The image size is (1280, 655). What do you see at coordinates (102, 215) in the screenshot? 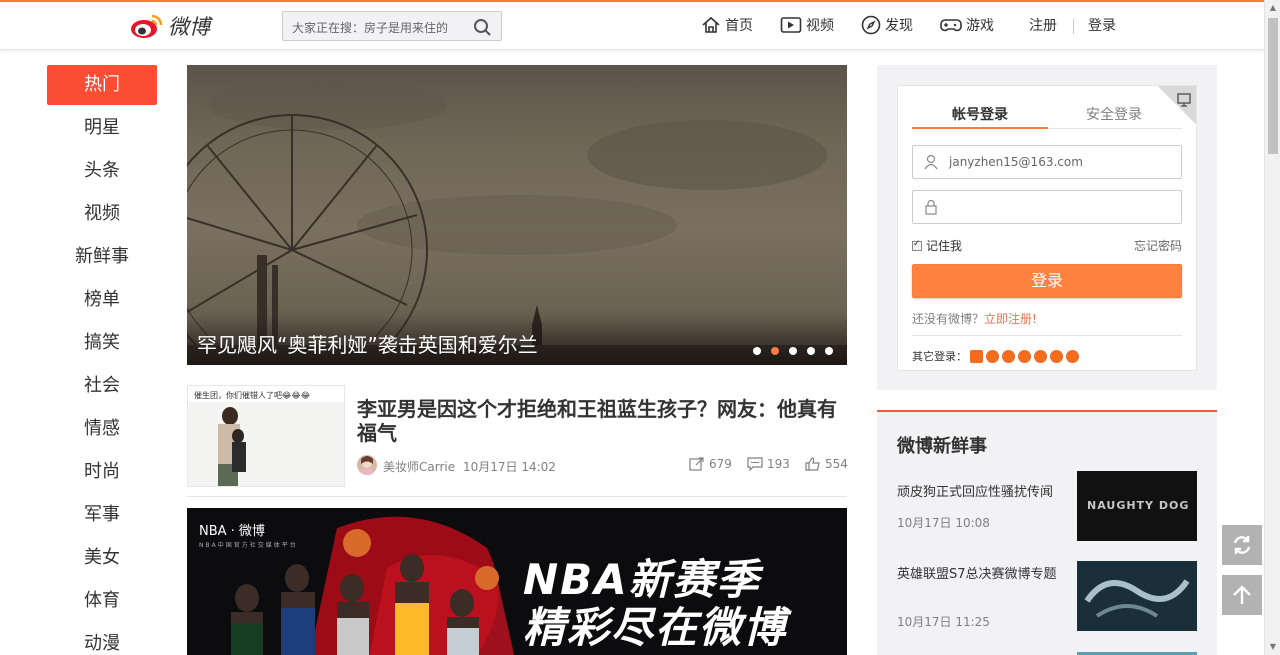
I see `sidebar-item-video: 视频` at bounding box center [102, 215].